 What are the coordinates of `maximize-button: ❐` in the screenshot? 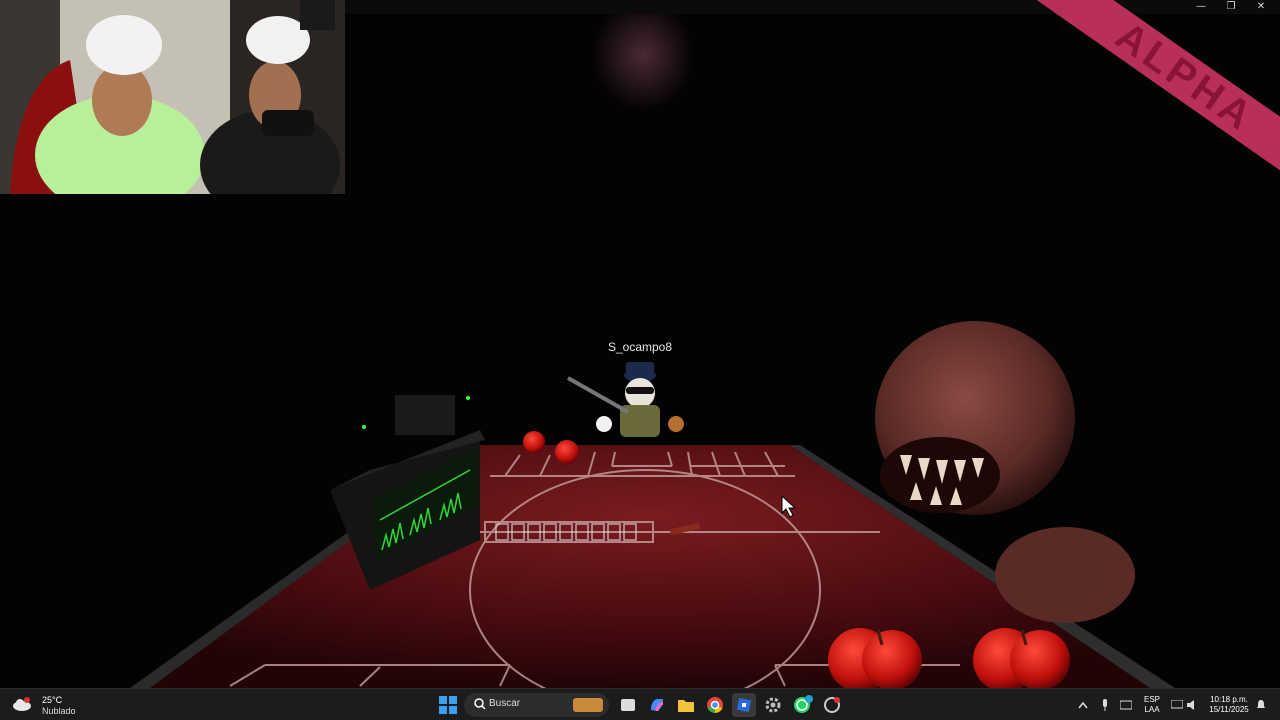 It's located at (1231, 7).